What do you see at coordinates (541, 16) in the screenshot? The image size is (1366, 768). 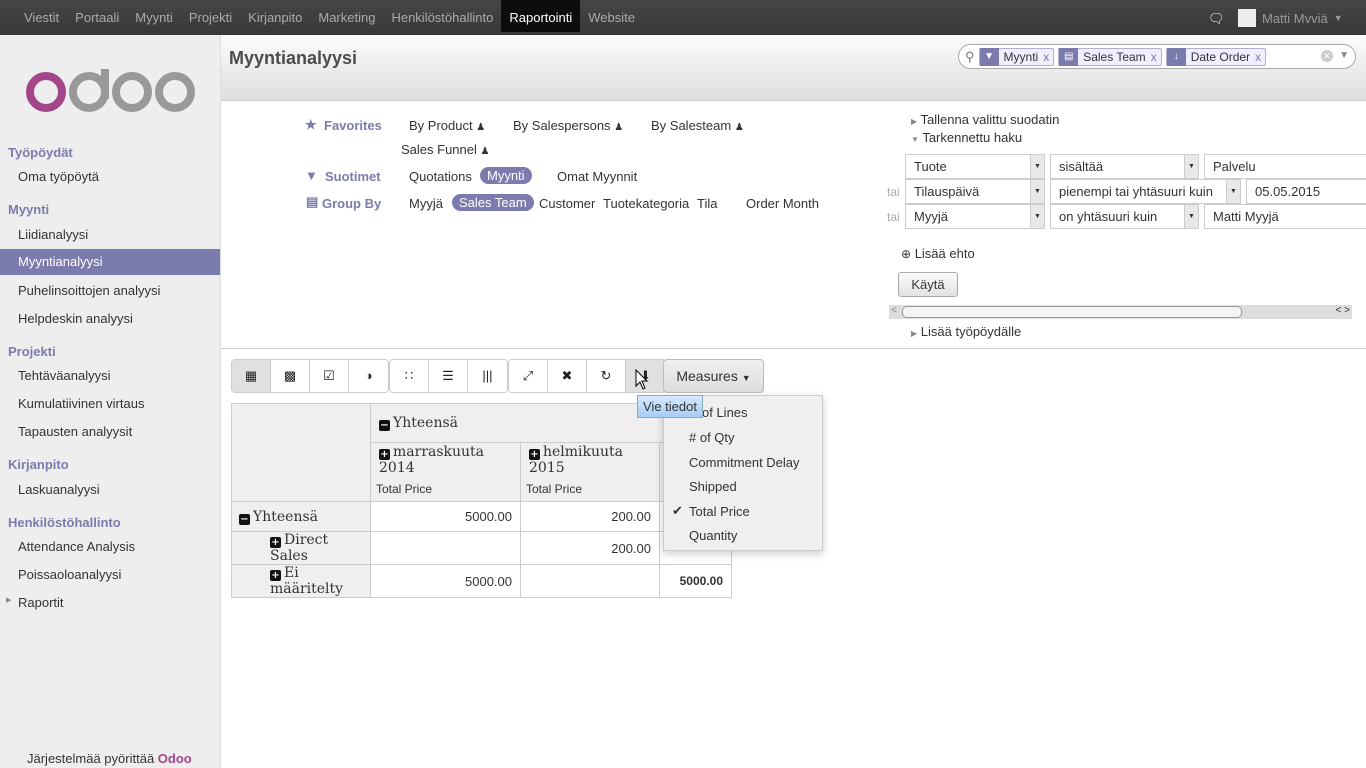 I see `menu-raportointi: Raportointi` at bounding box center [541, 16].